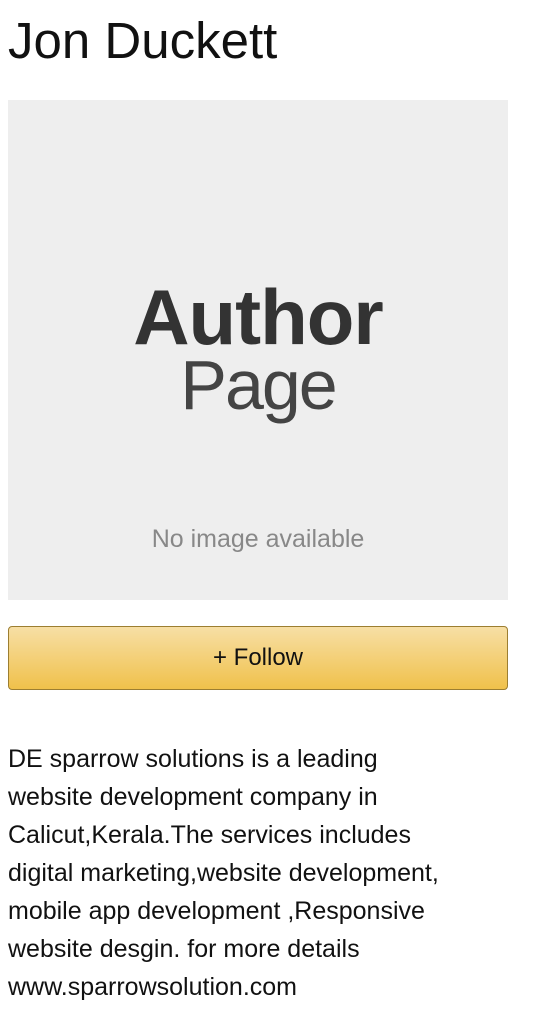 The image size is (540, 1018). What do you see at coordinates (209, 835) in the screenshot?
I see `bio-line: Calicut,Kerala.The services includes` at bounding box center [209, 835].